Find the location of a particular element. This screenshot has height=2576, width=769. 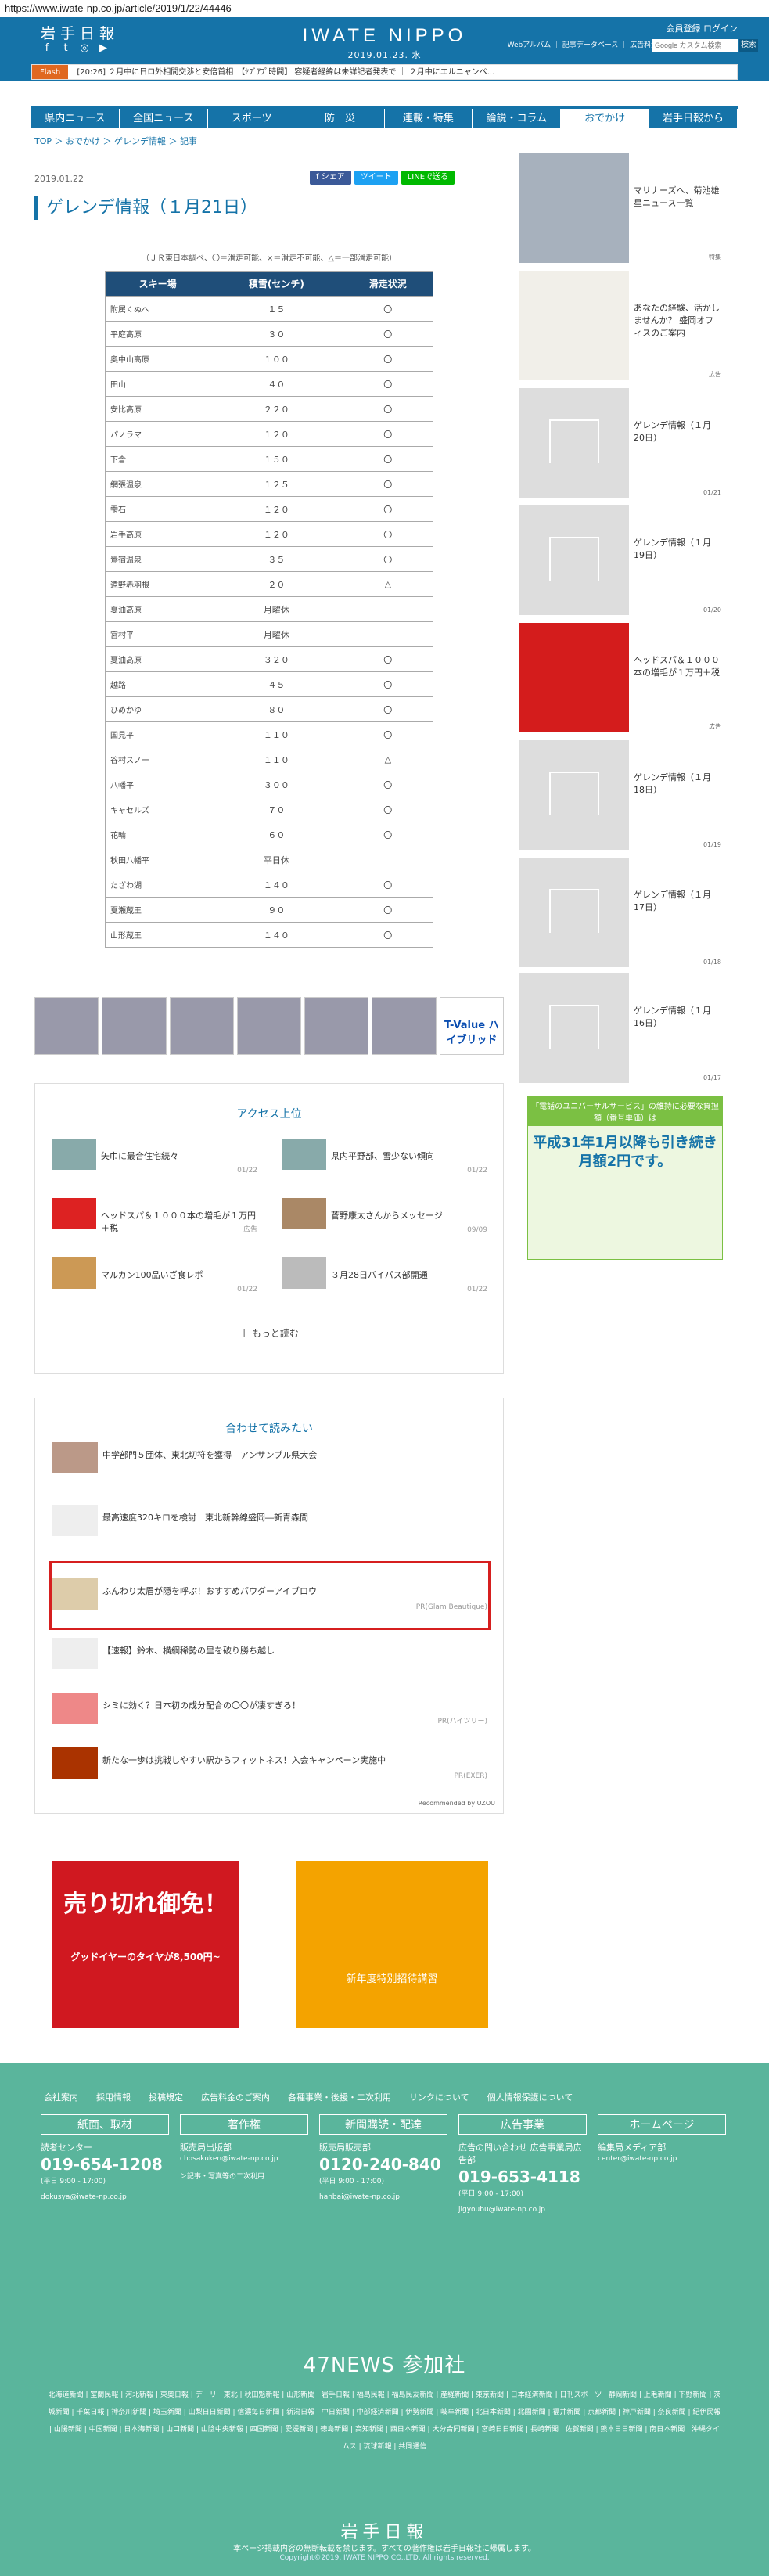

footer-link: 会社案内 is located at coordinates (61, 2097).